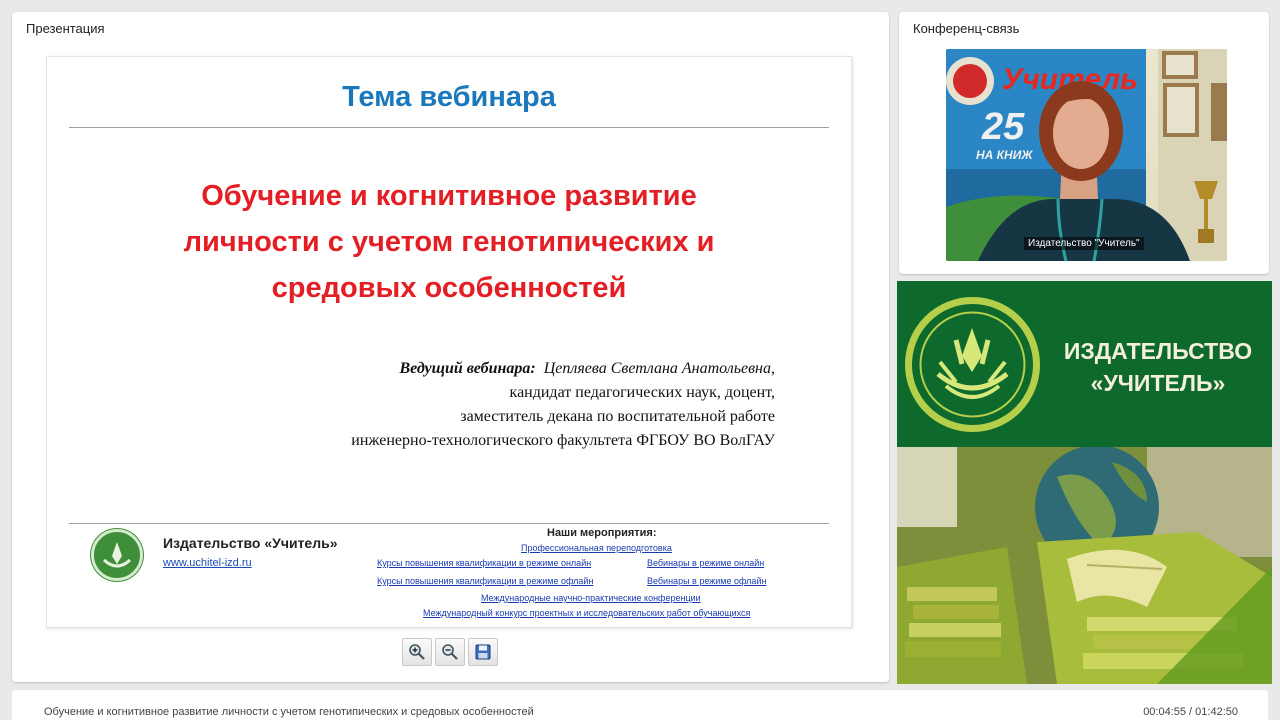 This screenshot has width=1280, height=720. What do you see at coordinates (1003, 127) in the screenshot?
I see `banner-number: 25` at bounding box center [1003, 127].